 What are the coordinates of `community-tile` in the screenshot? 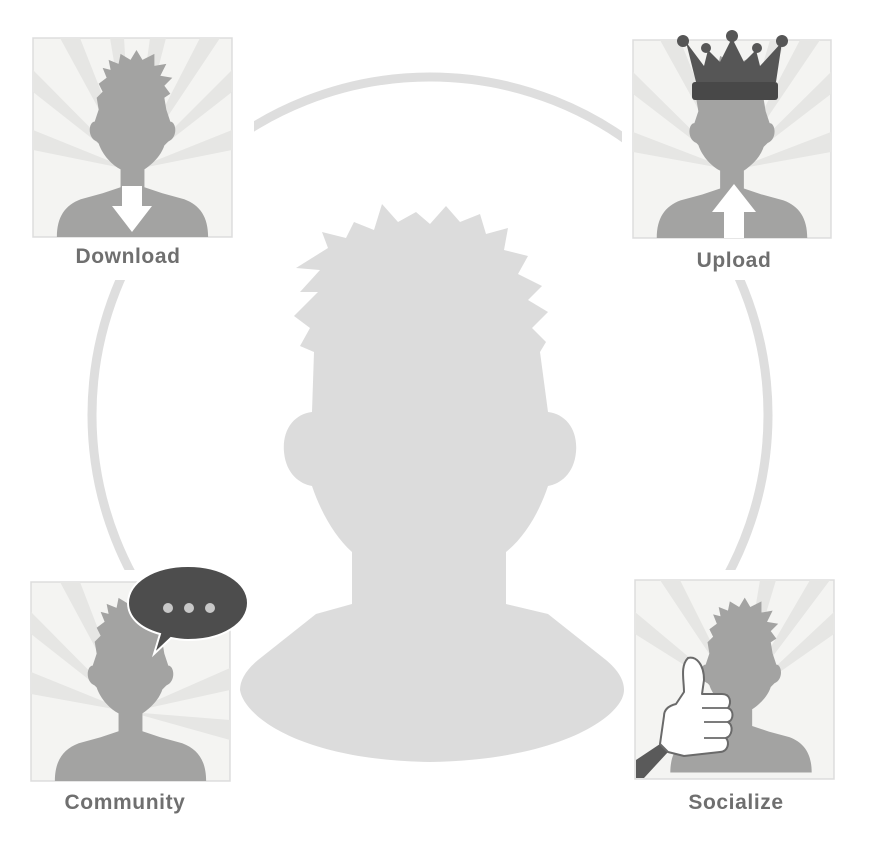 It's located at (140, 673).